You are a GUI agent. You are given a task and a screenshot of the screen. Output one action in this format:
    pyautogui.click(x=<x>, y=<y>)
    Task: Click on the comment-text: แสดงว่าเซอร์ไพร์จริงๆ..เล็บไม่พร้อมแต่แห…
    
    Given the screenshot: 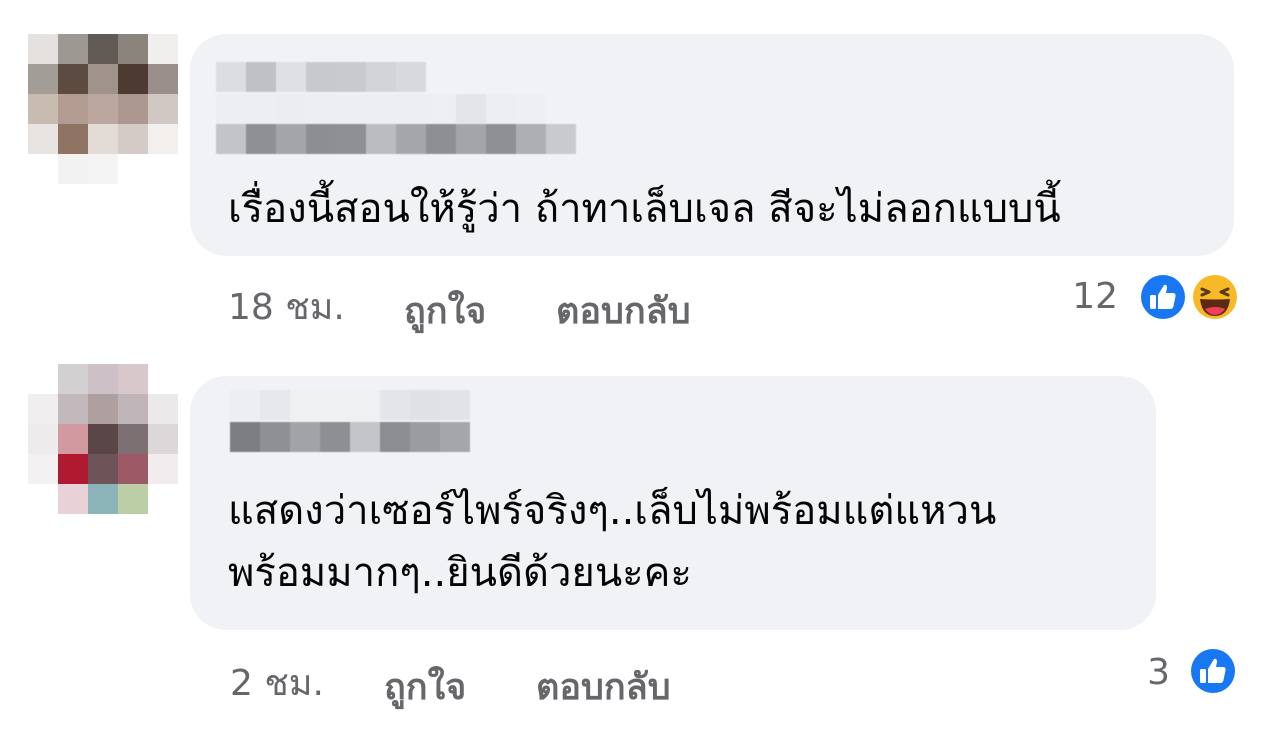 What is the action you would take?
    pyautogui.click(x=612, y=542)
    